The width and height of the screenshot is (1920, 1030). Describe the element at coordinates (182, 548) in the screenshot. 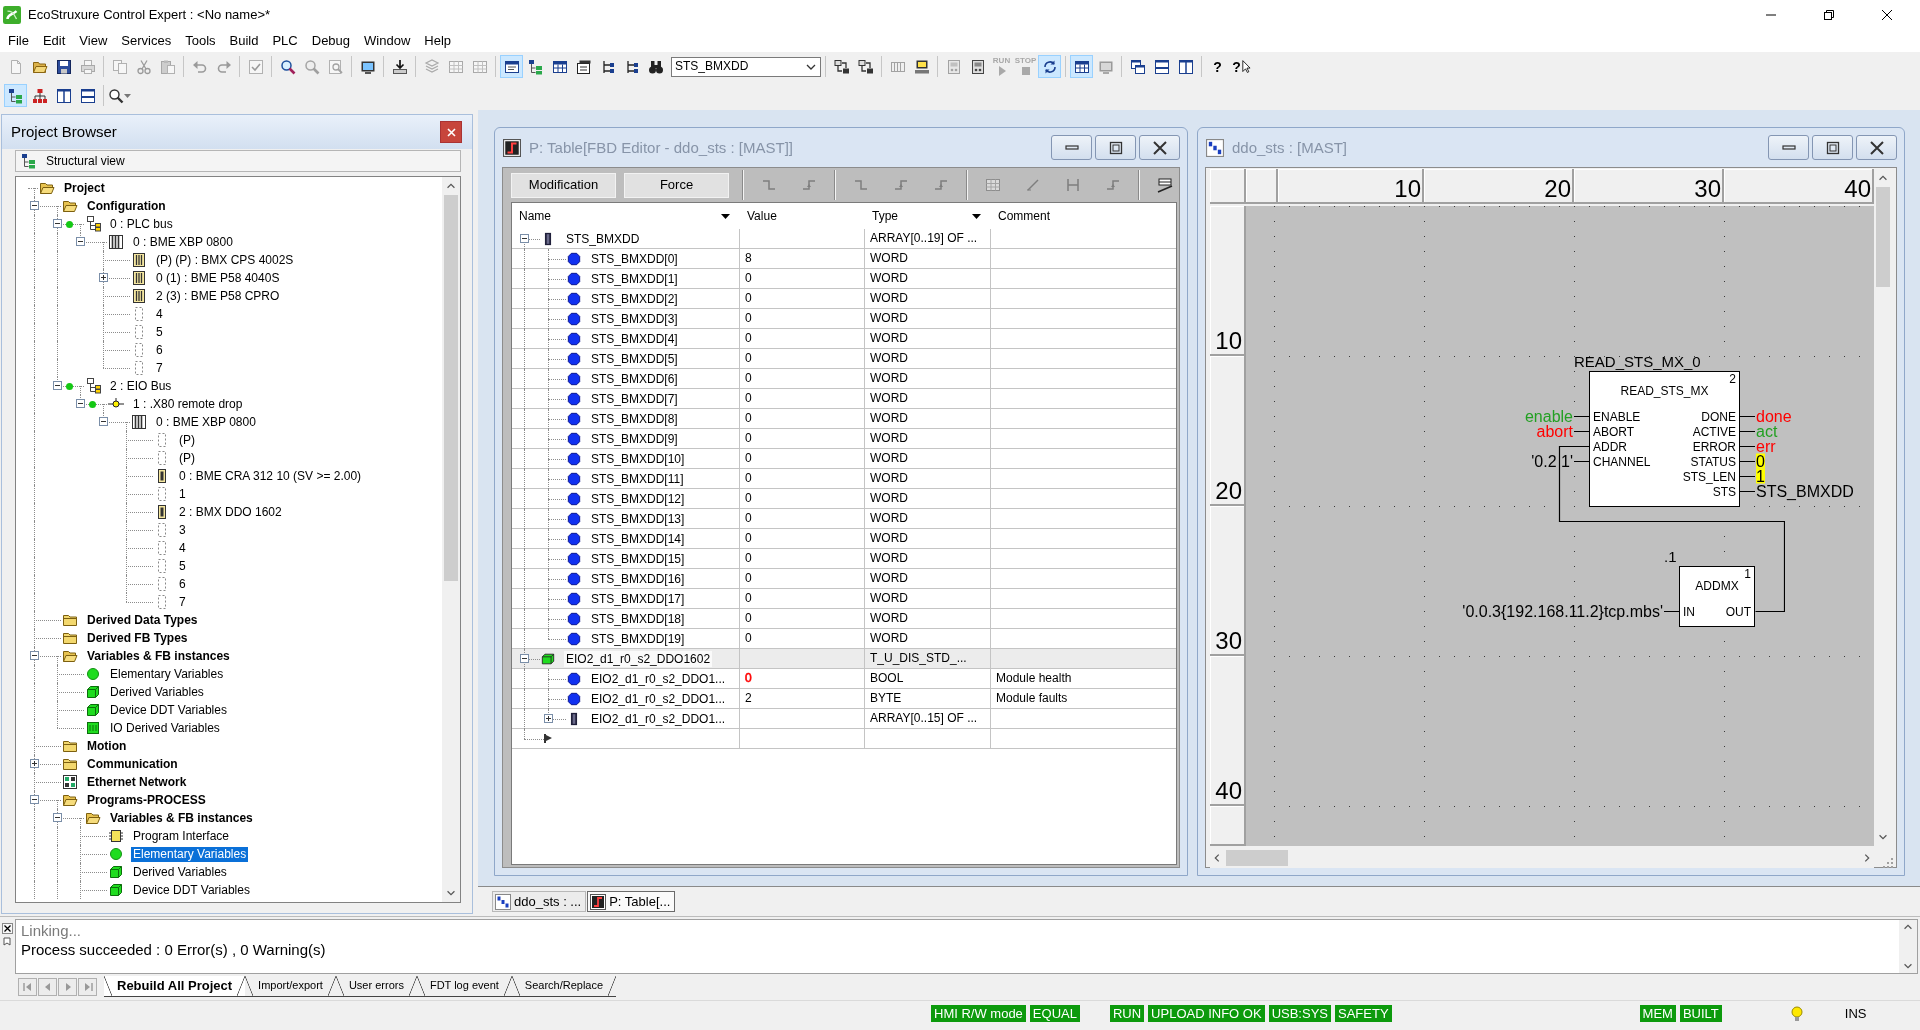

I see `tree-item: 4` at that location.